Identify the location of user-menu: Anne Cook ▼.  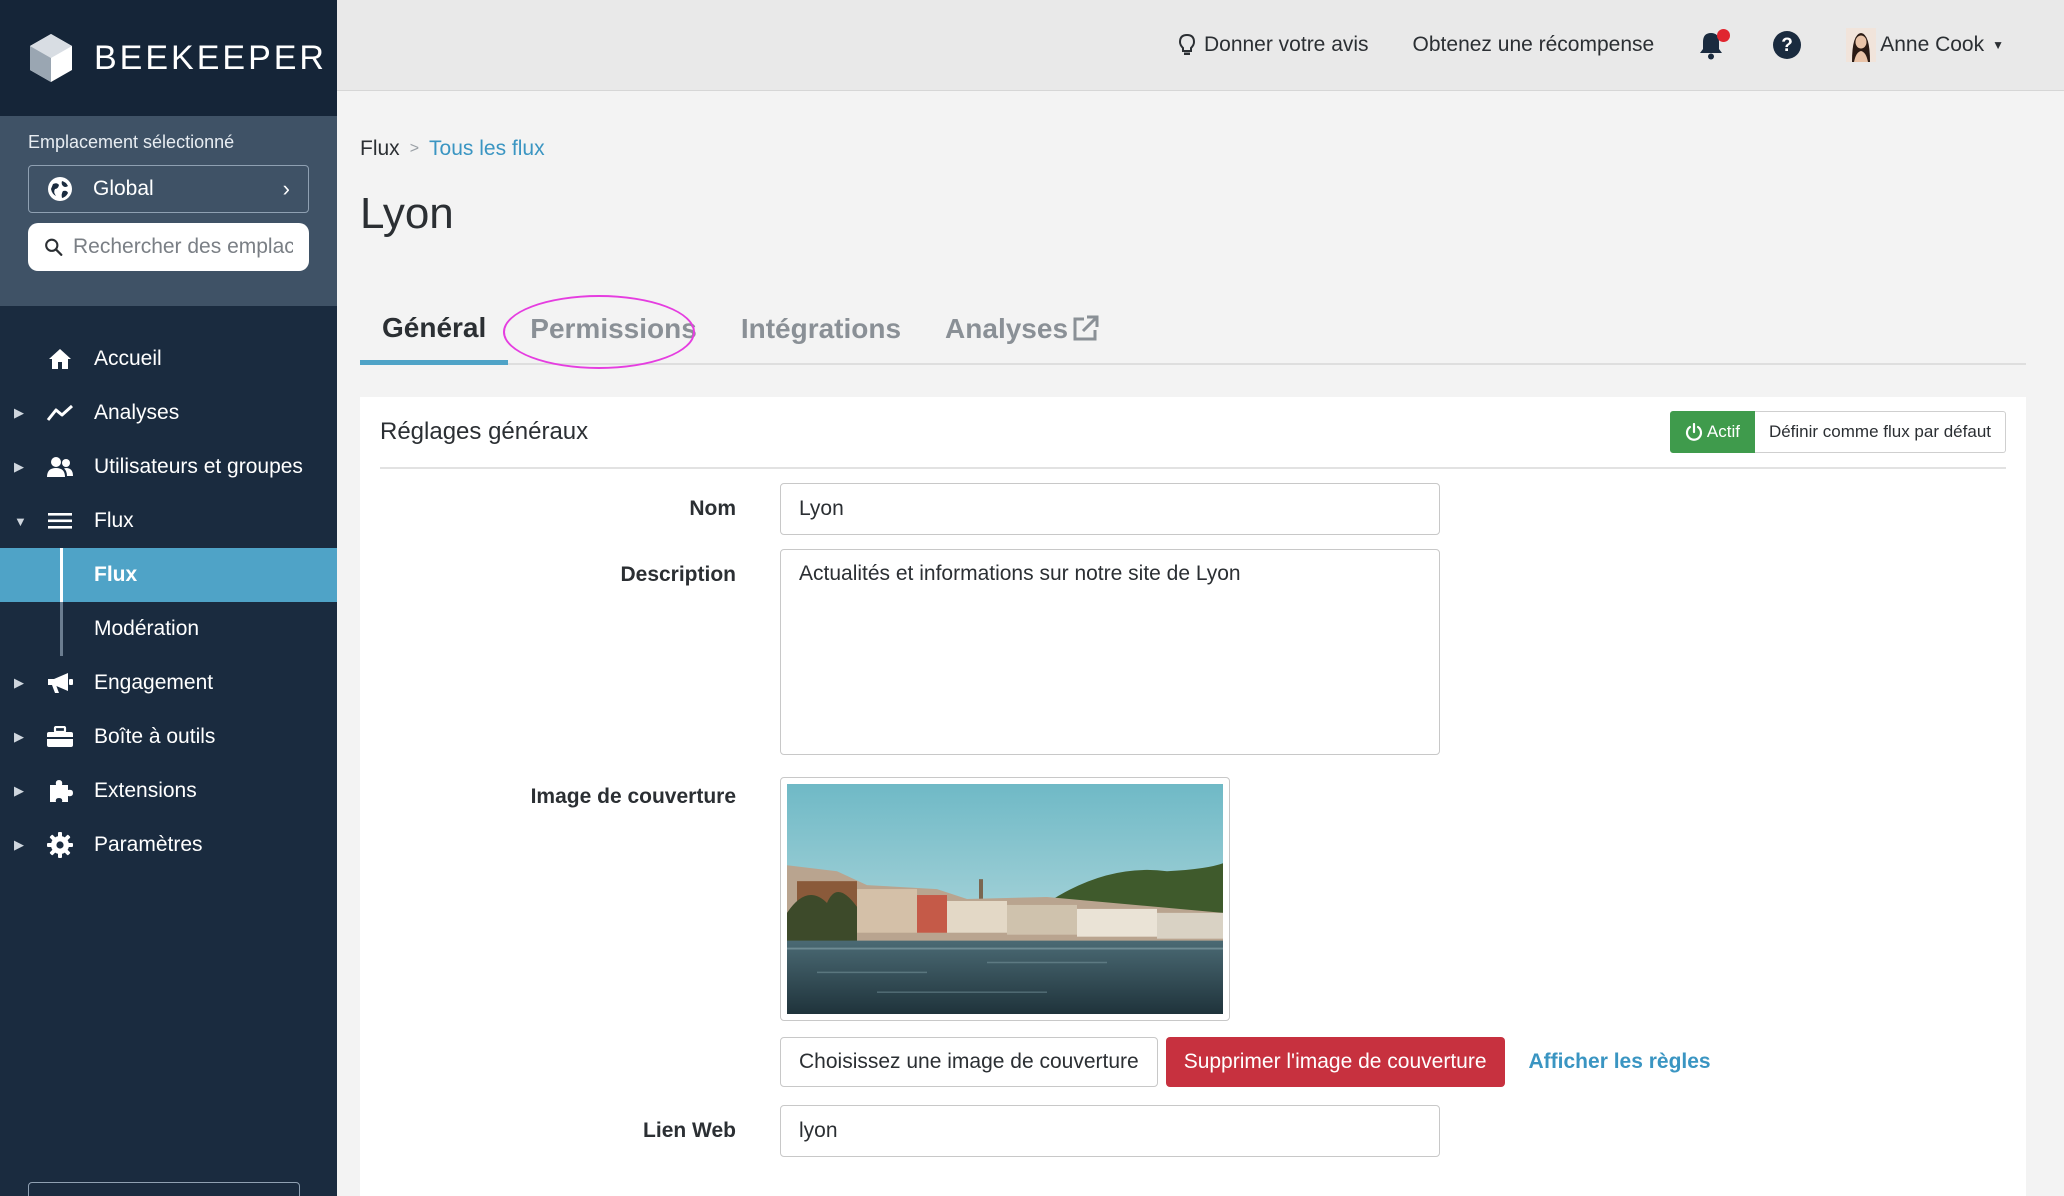
(1925, 45).